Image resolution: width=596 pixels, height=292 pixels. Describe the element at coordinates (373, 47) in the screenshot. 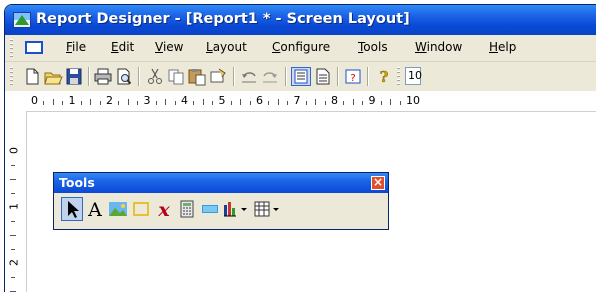

I see `menu-tools: Tools` at that location.